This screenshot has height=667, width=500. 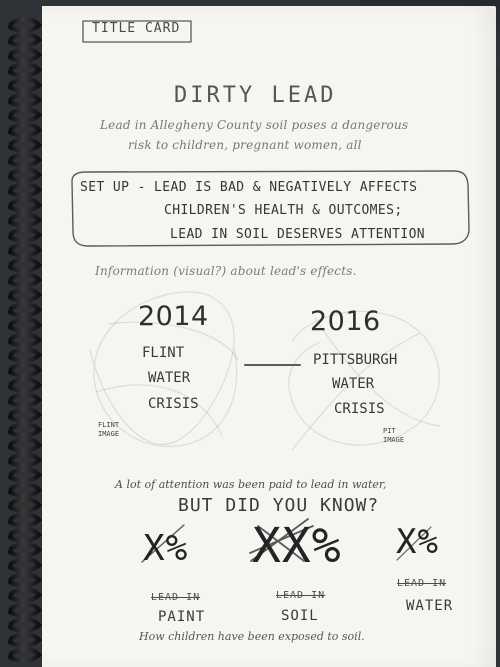 What do you see at coordinates (136, 28) in the screenshot?
I see `title-card-label: TITLE CARD` at bounding box center [136, 28].